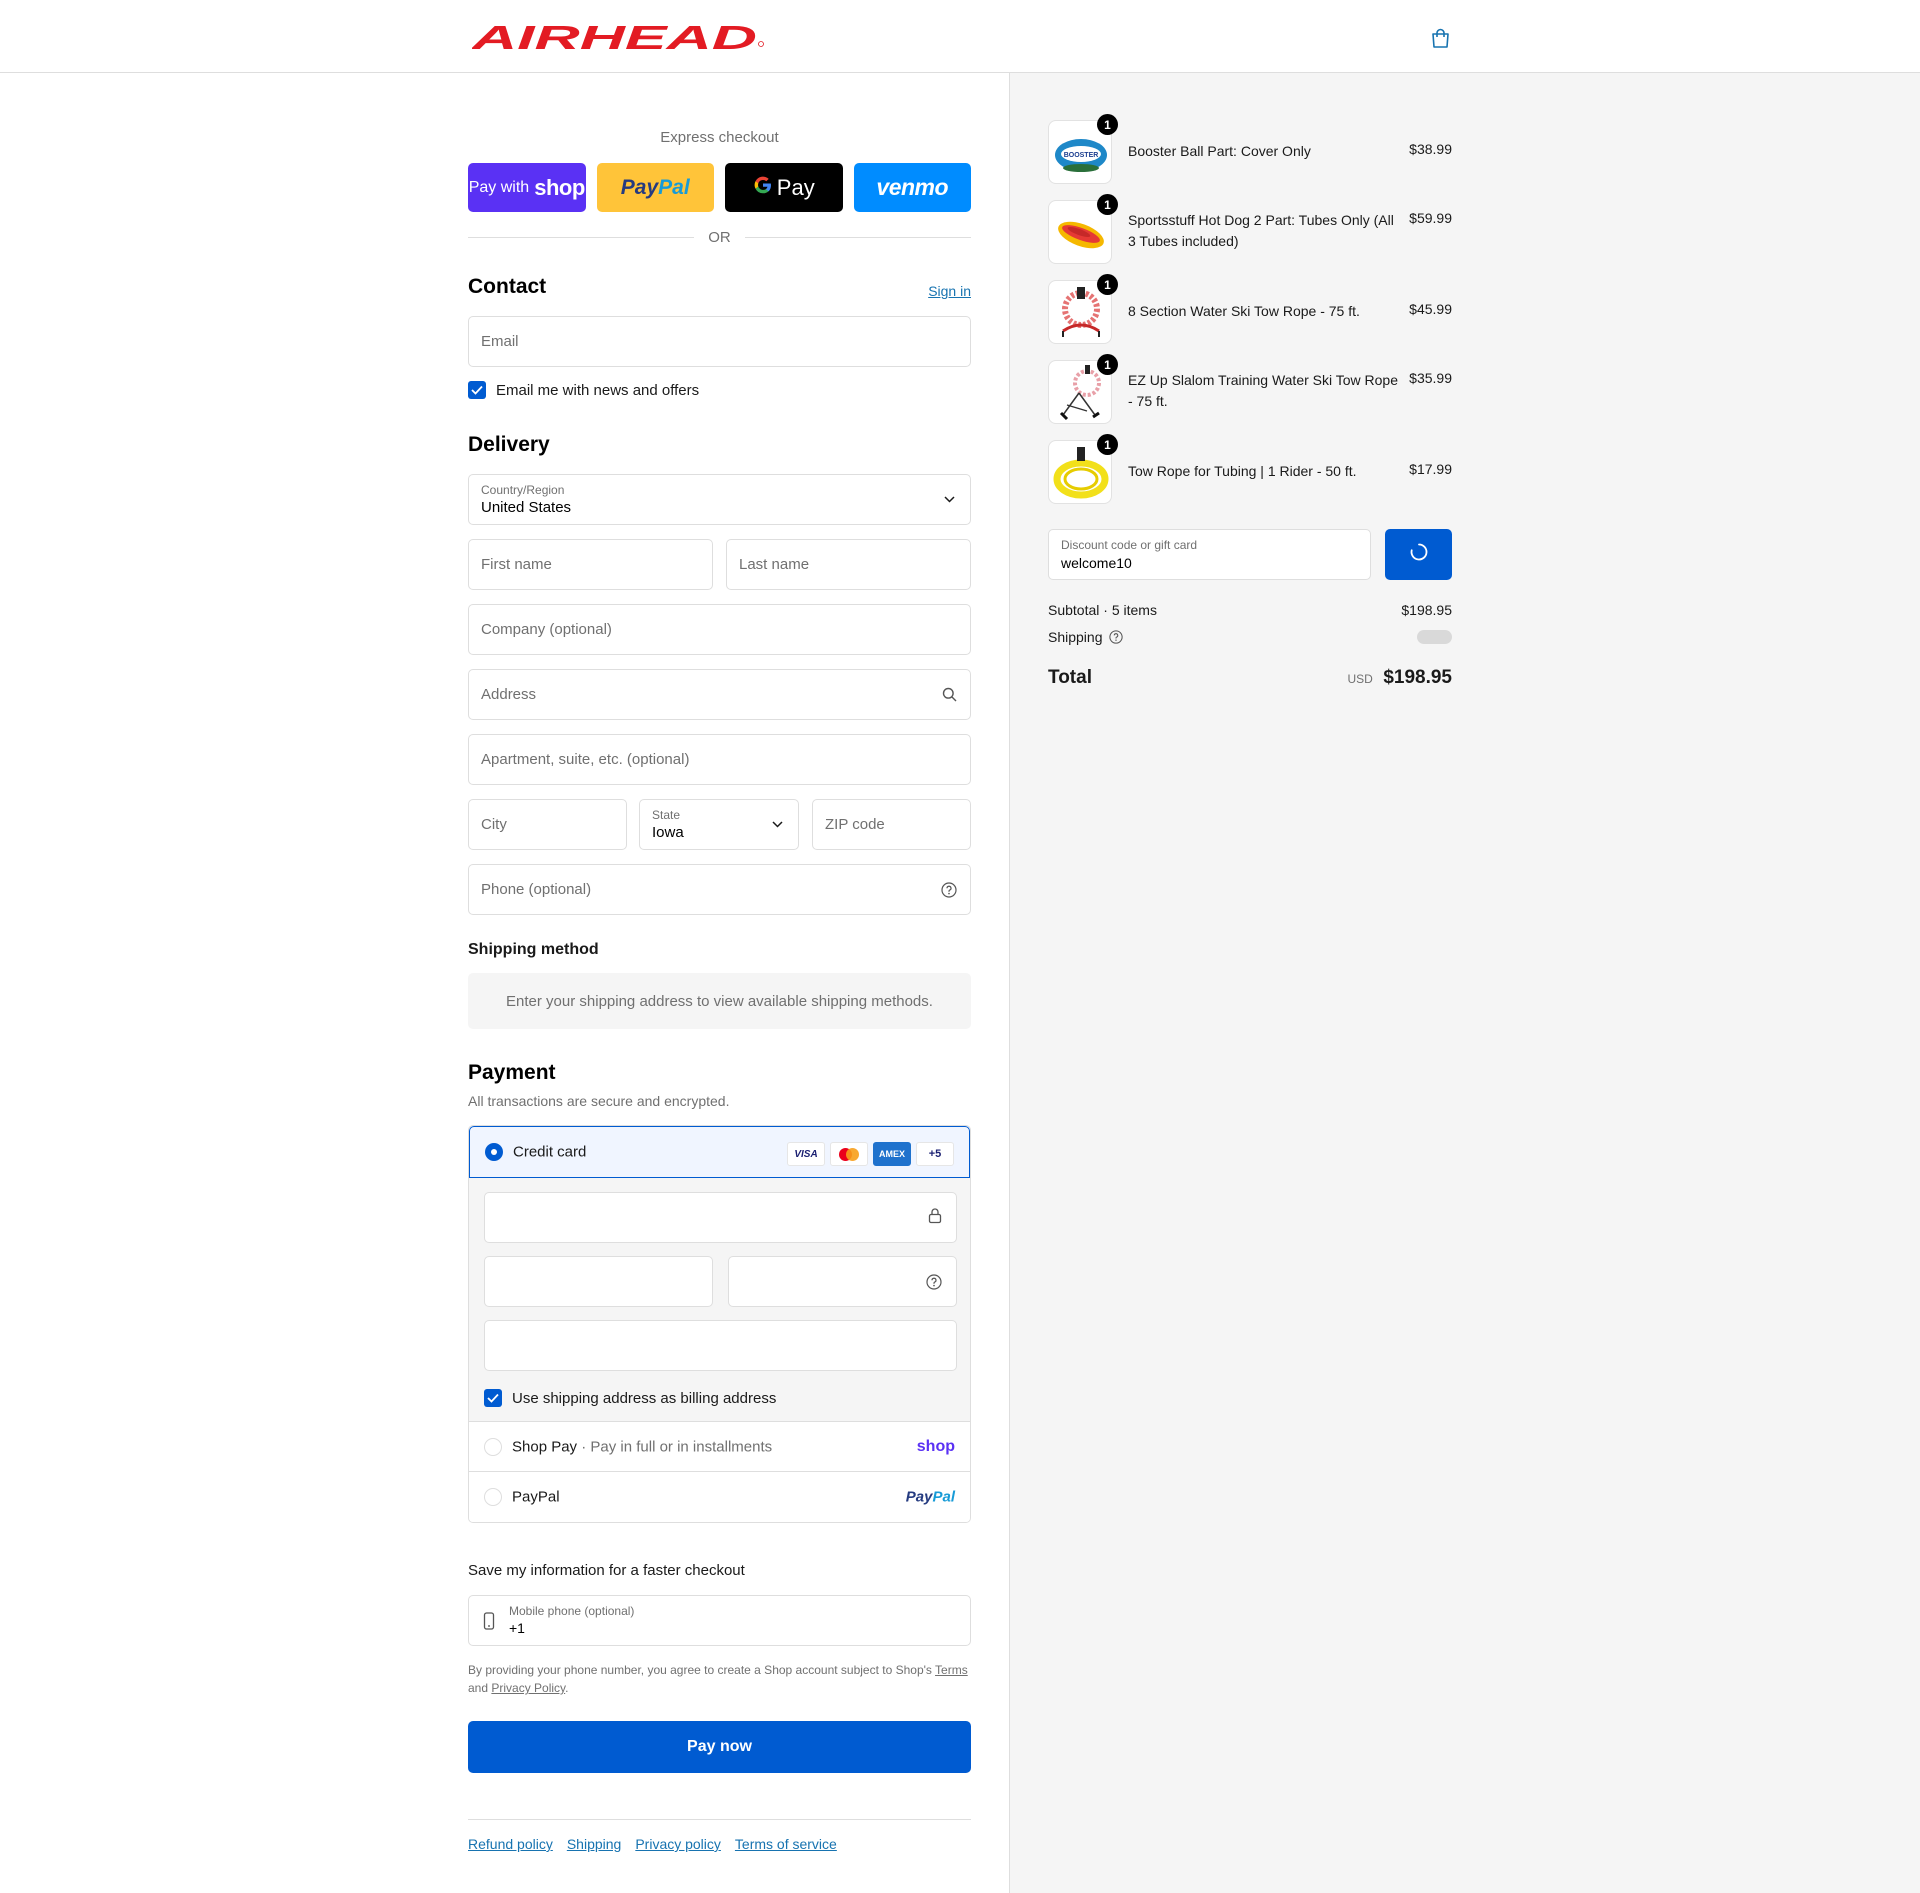 The image size is (1920, 1893). What do you see at coordinates (644, 1398) in the screenshot?
I see `billing-address-label: Use shipping address as billing address` at bounding box center [644, 1398].